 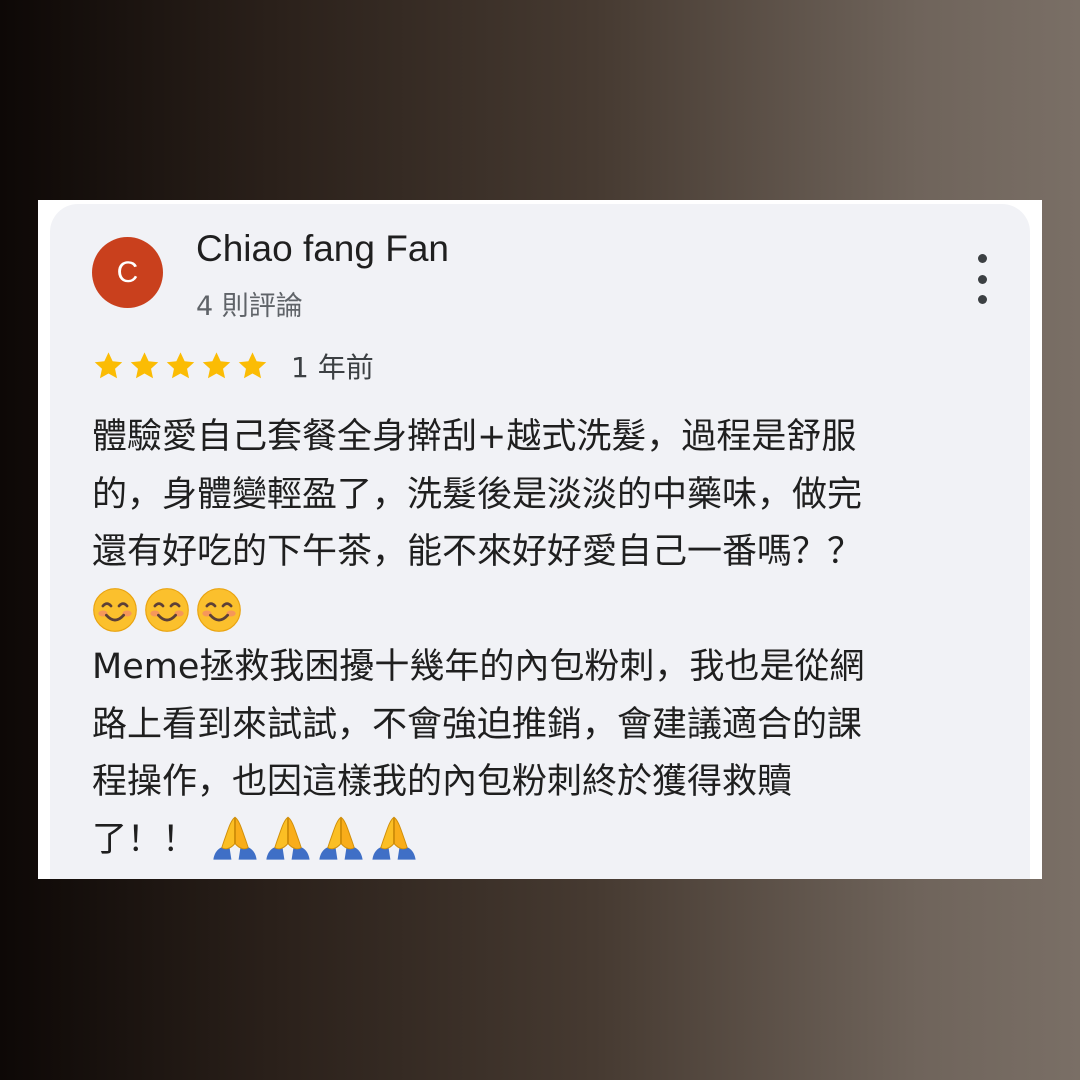 I want to click on rating-row: 1 年前, so click(x=233, y=366).